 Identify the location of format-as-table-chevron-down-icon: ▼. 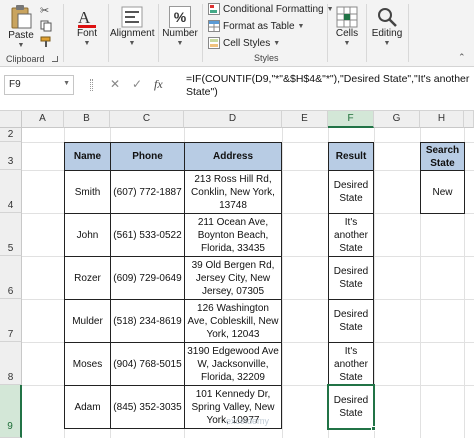
(301, 26).